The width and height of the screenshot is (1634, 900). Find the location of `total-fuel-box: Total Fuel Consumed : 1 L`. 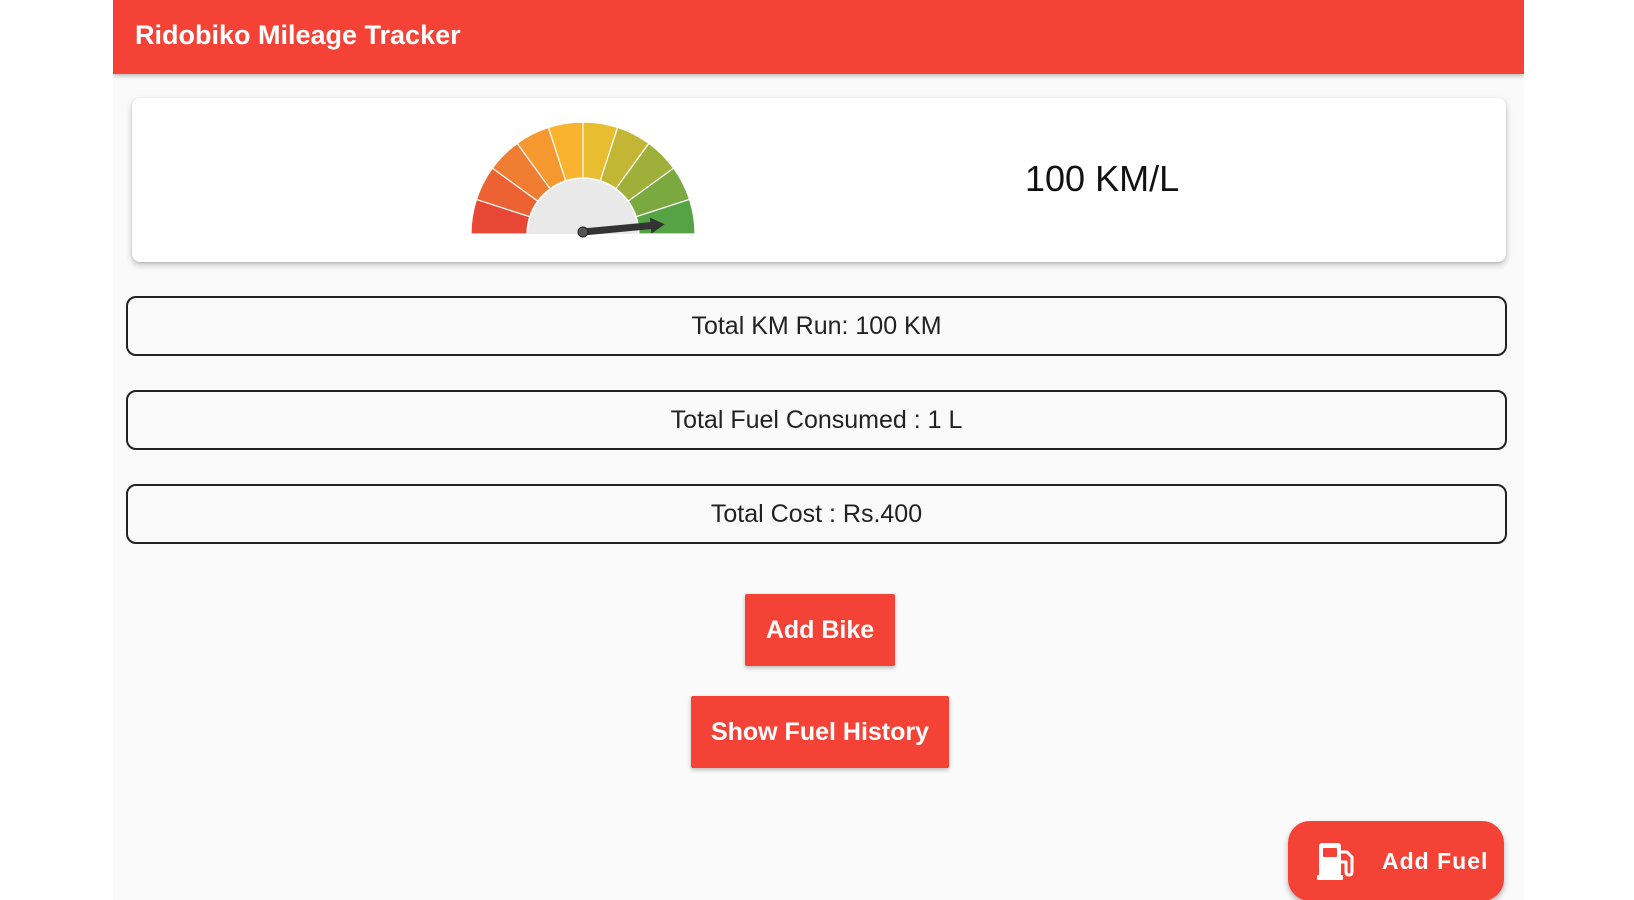

total-fuel-box: Total Fuel Consumed : 1 L is located at coordinates (816, 420).